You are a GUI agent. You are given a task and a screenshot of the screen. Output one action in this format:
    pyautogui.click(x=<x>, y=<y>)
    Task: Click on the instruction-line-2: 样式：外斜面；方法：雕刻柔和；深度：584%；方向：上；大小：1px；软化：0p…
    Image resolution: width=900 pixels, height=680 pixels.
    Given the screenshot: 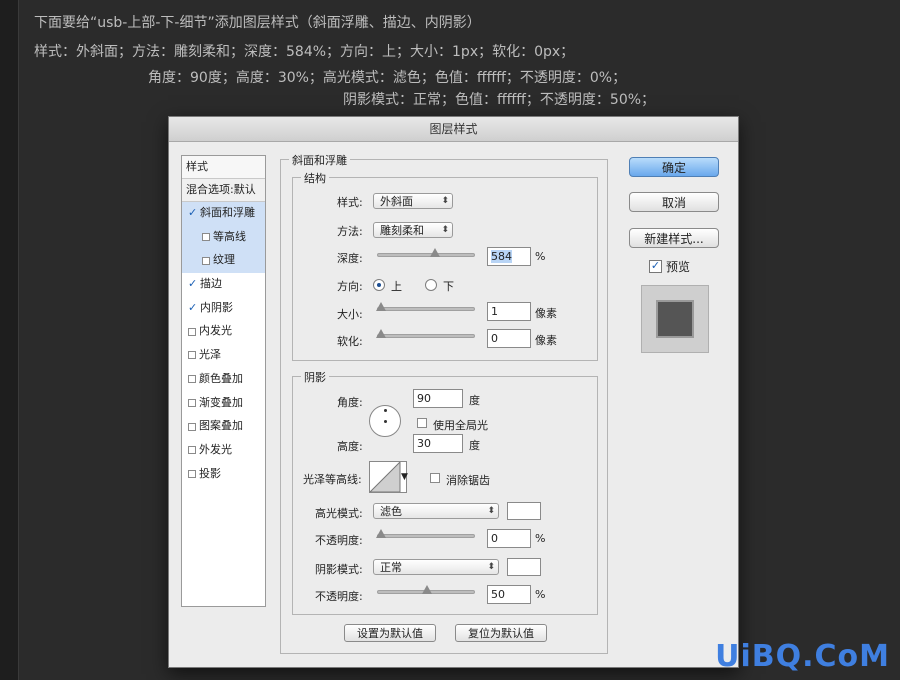 What is the action you would take?
    pyautogui.click(x=304, y=52)
    